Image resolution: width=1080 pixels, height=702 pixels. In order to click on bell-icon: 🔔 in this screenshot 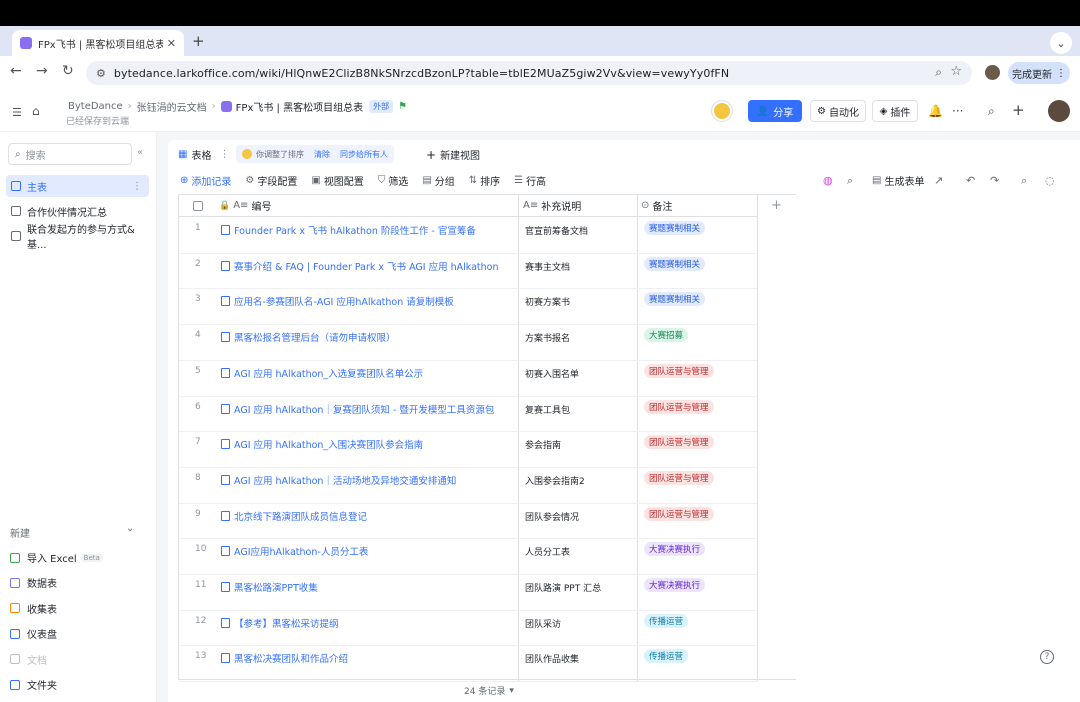, I will do `click(935, 111)`.